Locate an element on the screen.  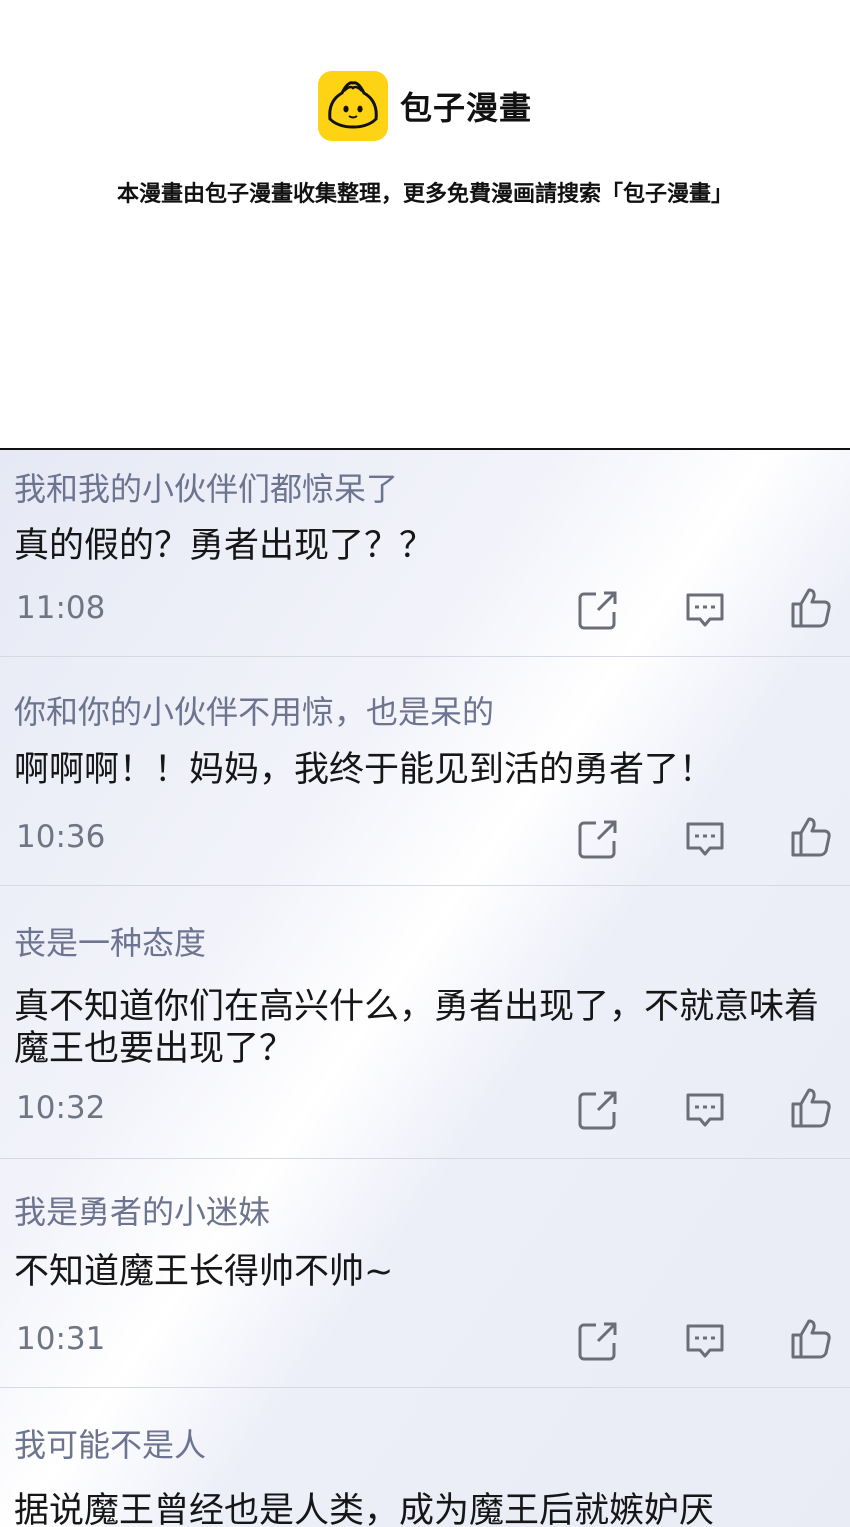
comment-username: 你和你的小伙伴不用惊，也是呆的 is located at coordinates (254, 710).